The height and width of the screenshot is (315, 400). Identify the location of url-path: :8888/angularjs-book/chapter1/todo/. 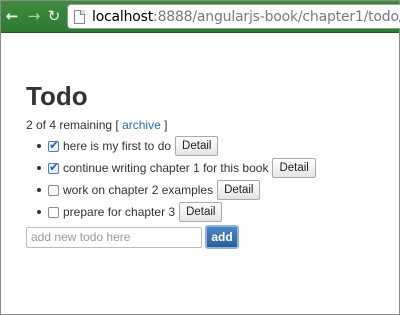
(276, 17).